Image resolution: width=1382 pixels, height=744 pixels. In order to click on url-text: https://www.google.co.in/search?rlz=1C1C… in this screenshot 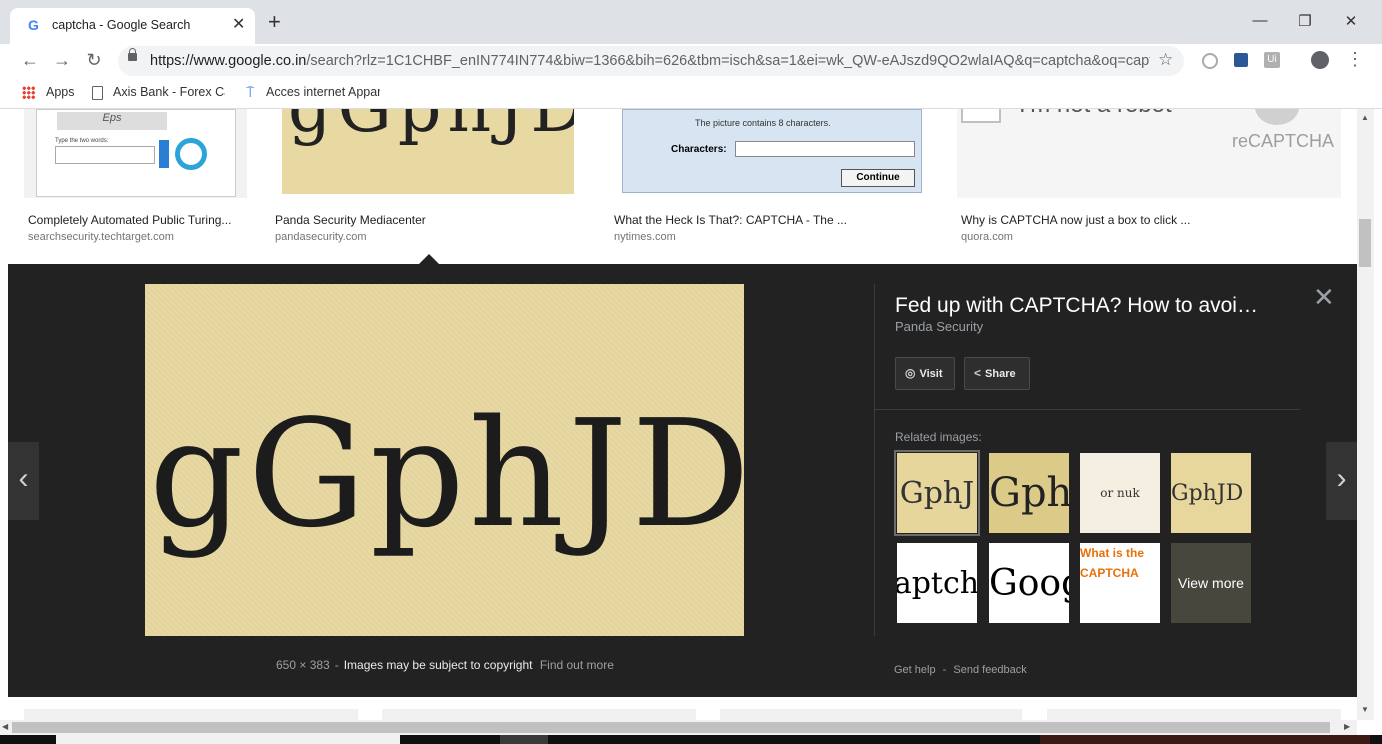, I will do `click(650, 61)`.